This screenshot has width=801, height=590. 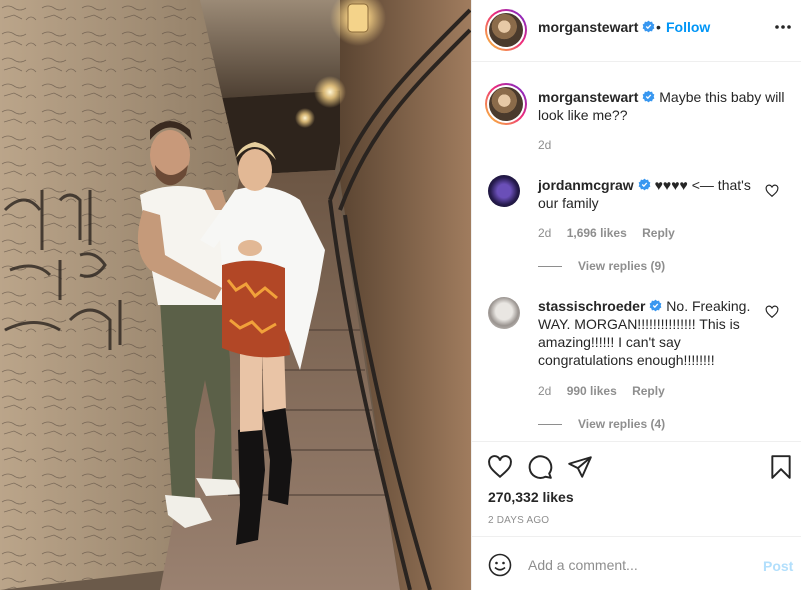 I want to click on follow-button: Follow, so click(x=688, y=27).